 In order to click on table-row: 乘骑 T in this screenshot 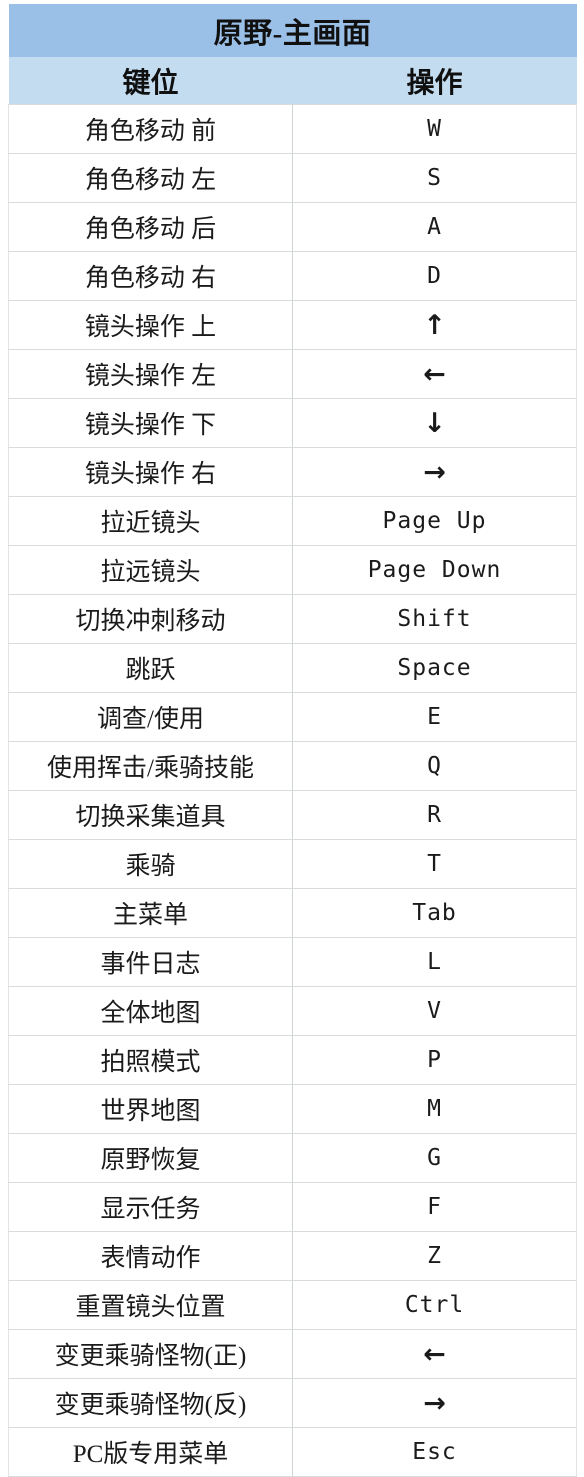, I will do `click(293, 864)`.